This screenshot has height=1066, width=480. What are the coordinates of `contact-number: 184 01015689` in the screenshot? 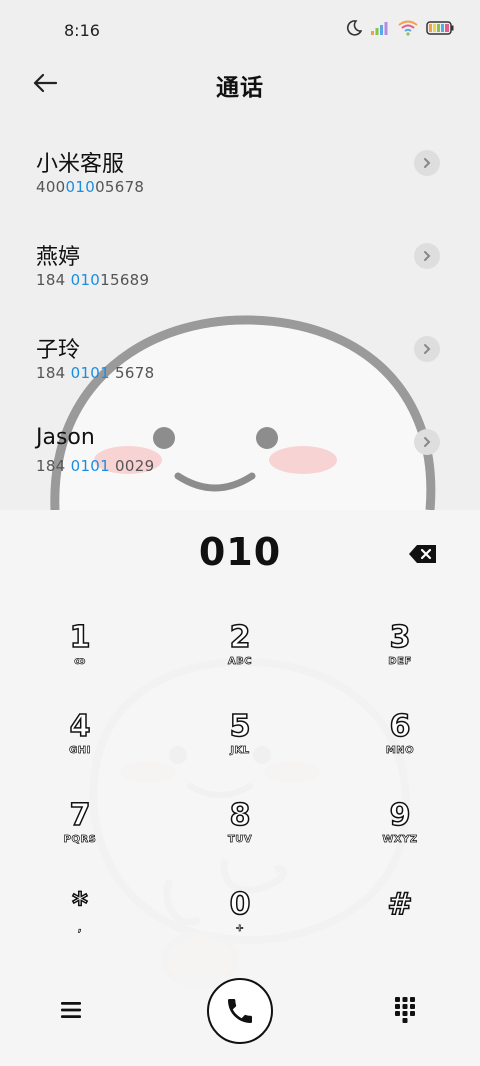 It's located at (92, 280).